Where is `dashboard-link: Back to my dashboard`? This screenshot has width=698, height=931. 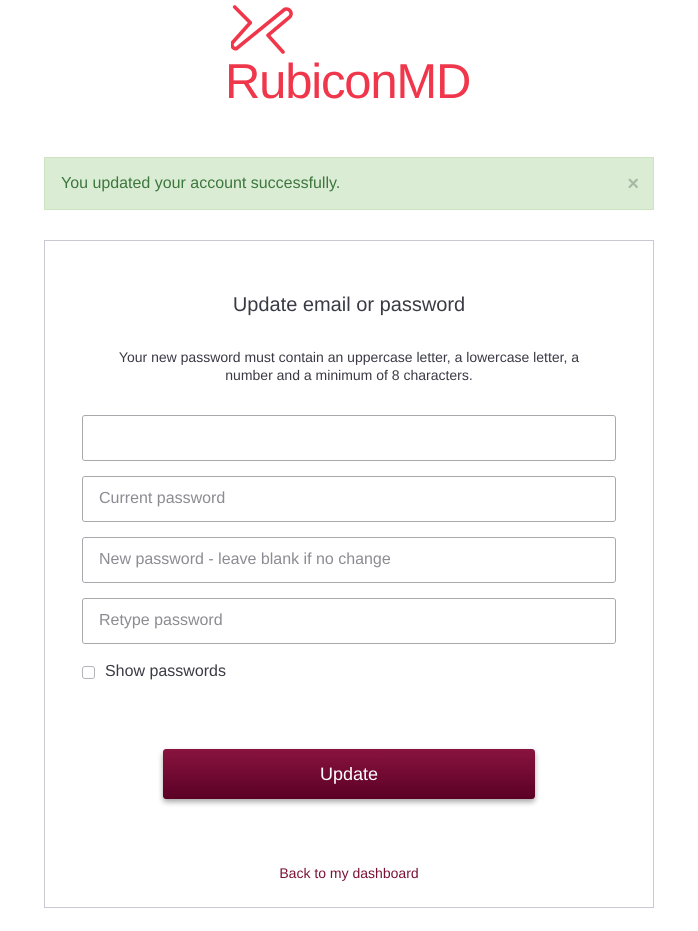 dashboard-link: Back to my dashboard is located at coordinates (349, 873).